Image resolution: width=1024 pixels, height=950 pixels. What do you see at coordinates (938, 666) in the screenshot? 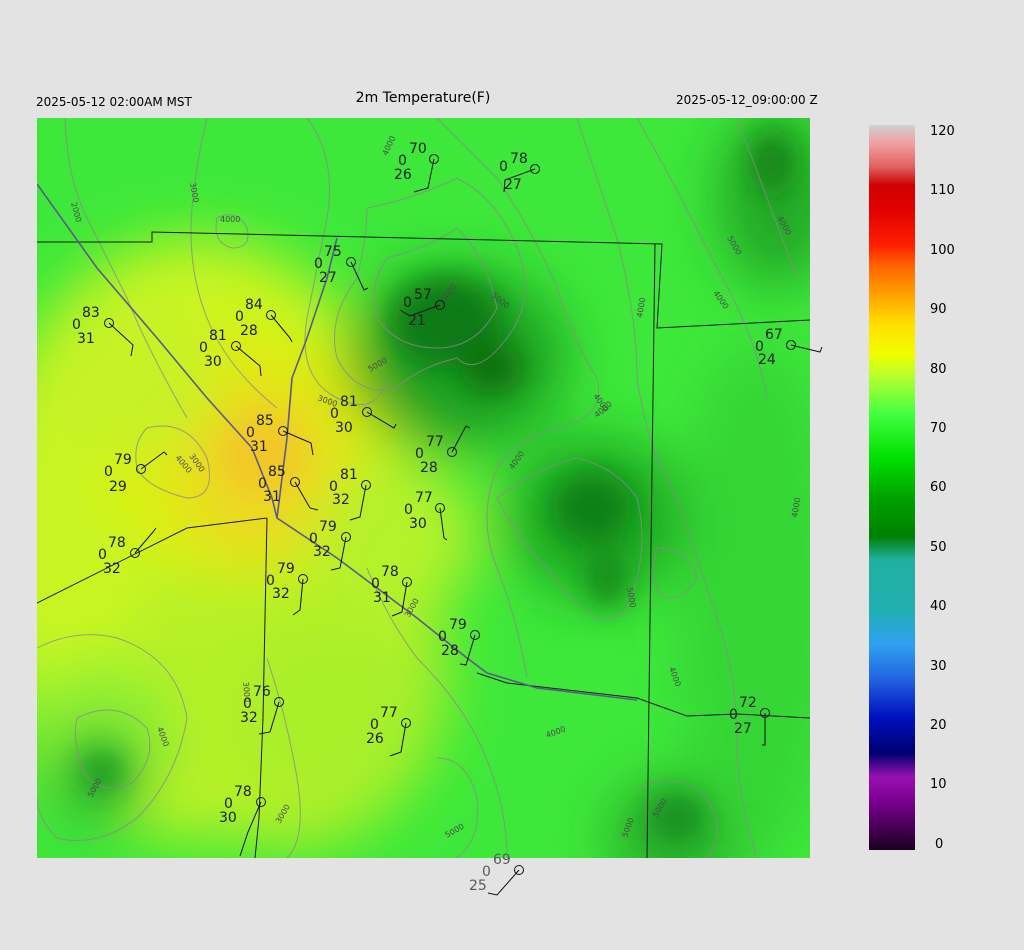
I see `colorbar-label: 30` at bounding box center [938, 666].